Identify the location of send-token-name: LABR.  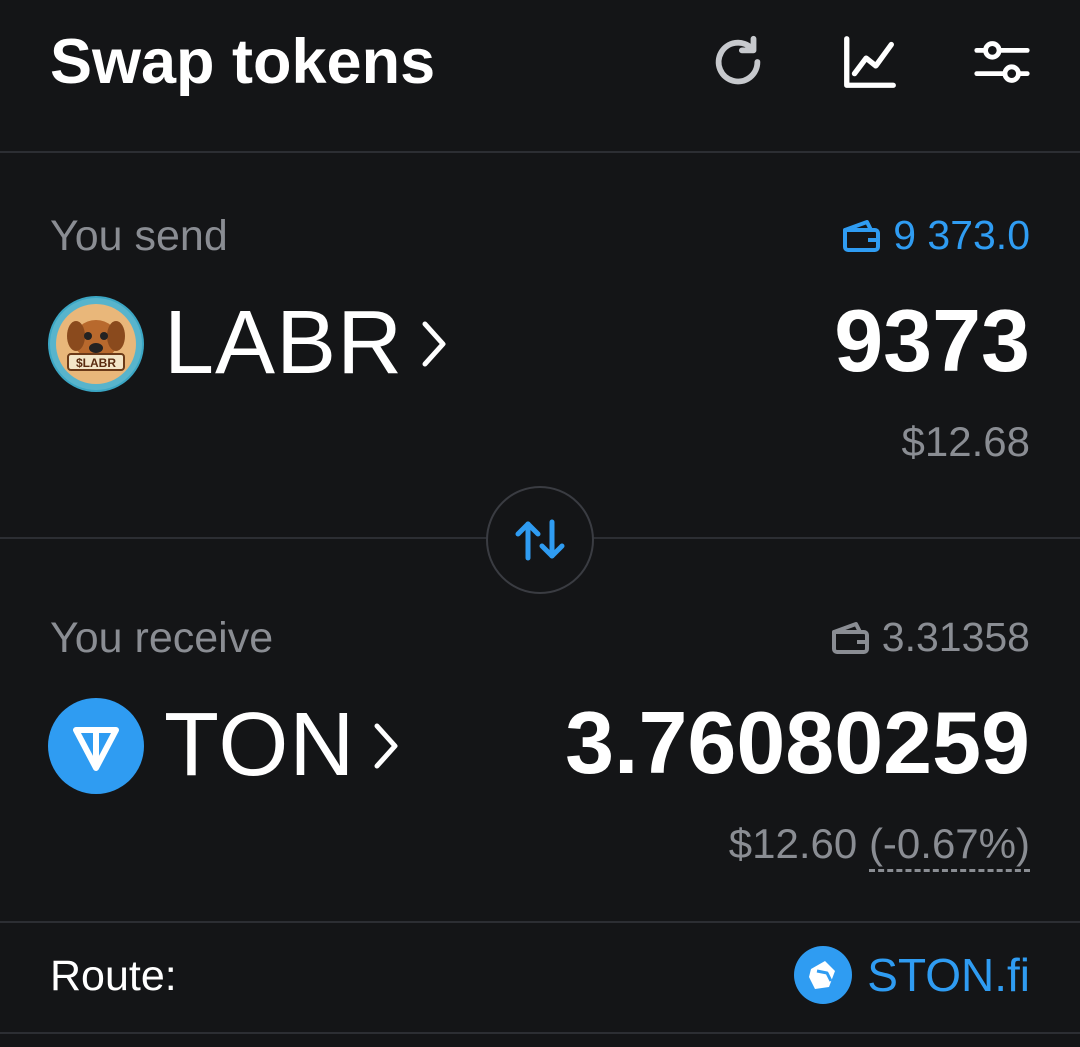
(284, 343).